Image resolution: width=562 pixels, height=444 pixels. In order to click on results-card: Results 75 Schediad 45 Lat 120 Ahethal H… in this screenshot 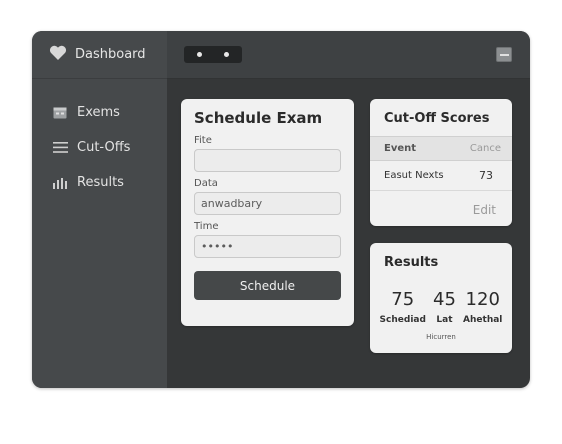, I will do `click(441, 298)`.